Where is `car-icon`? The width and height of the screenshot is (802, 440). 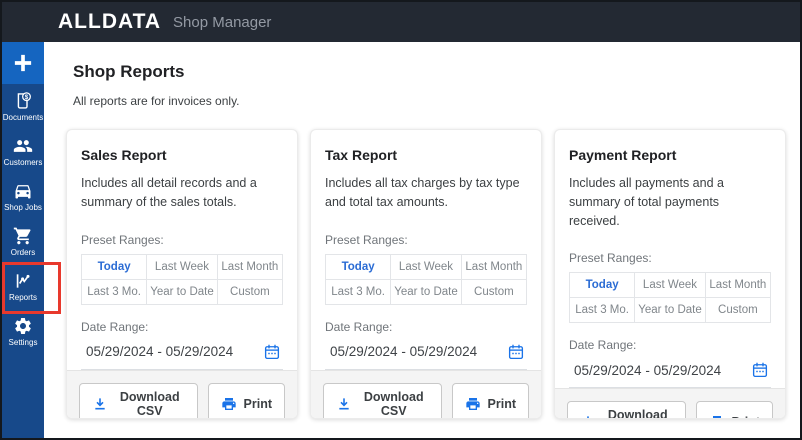
car-icon is located at coordinates (23, 191).